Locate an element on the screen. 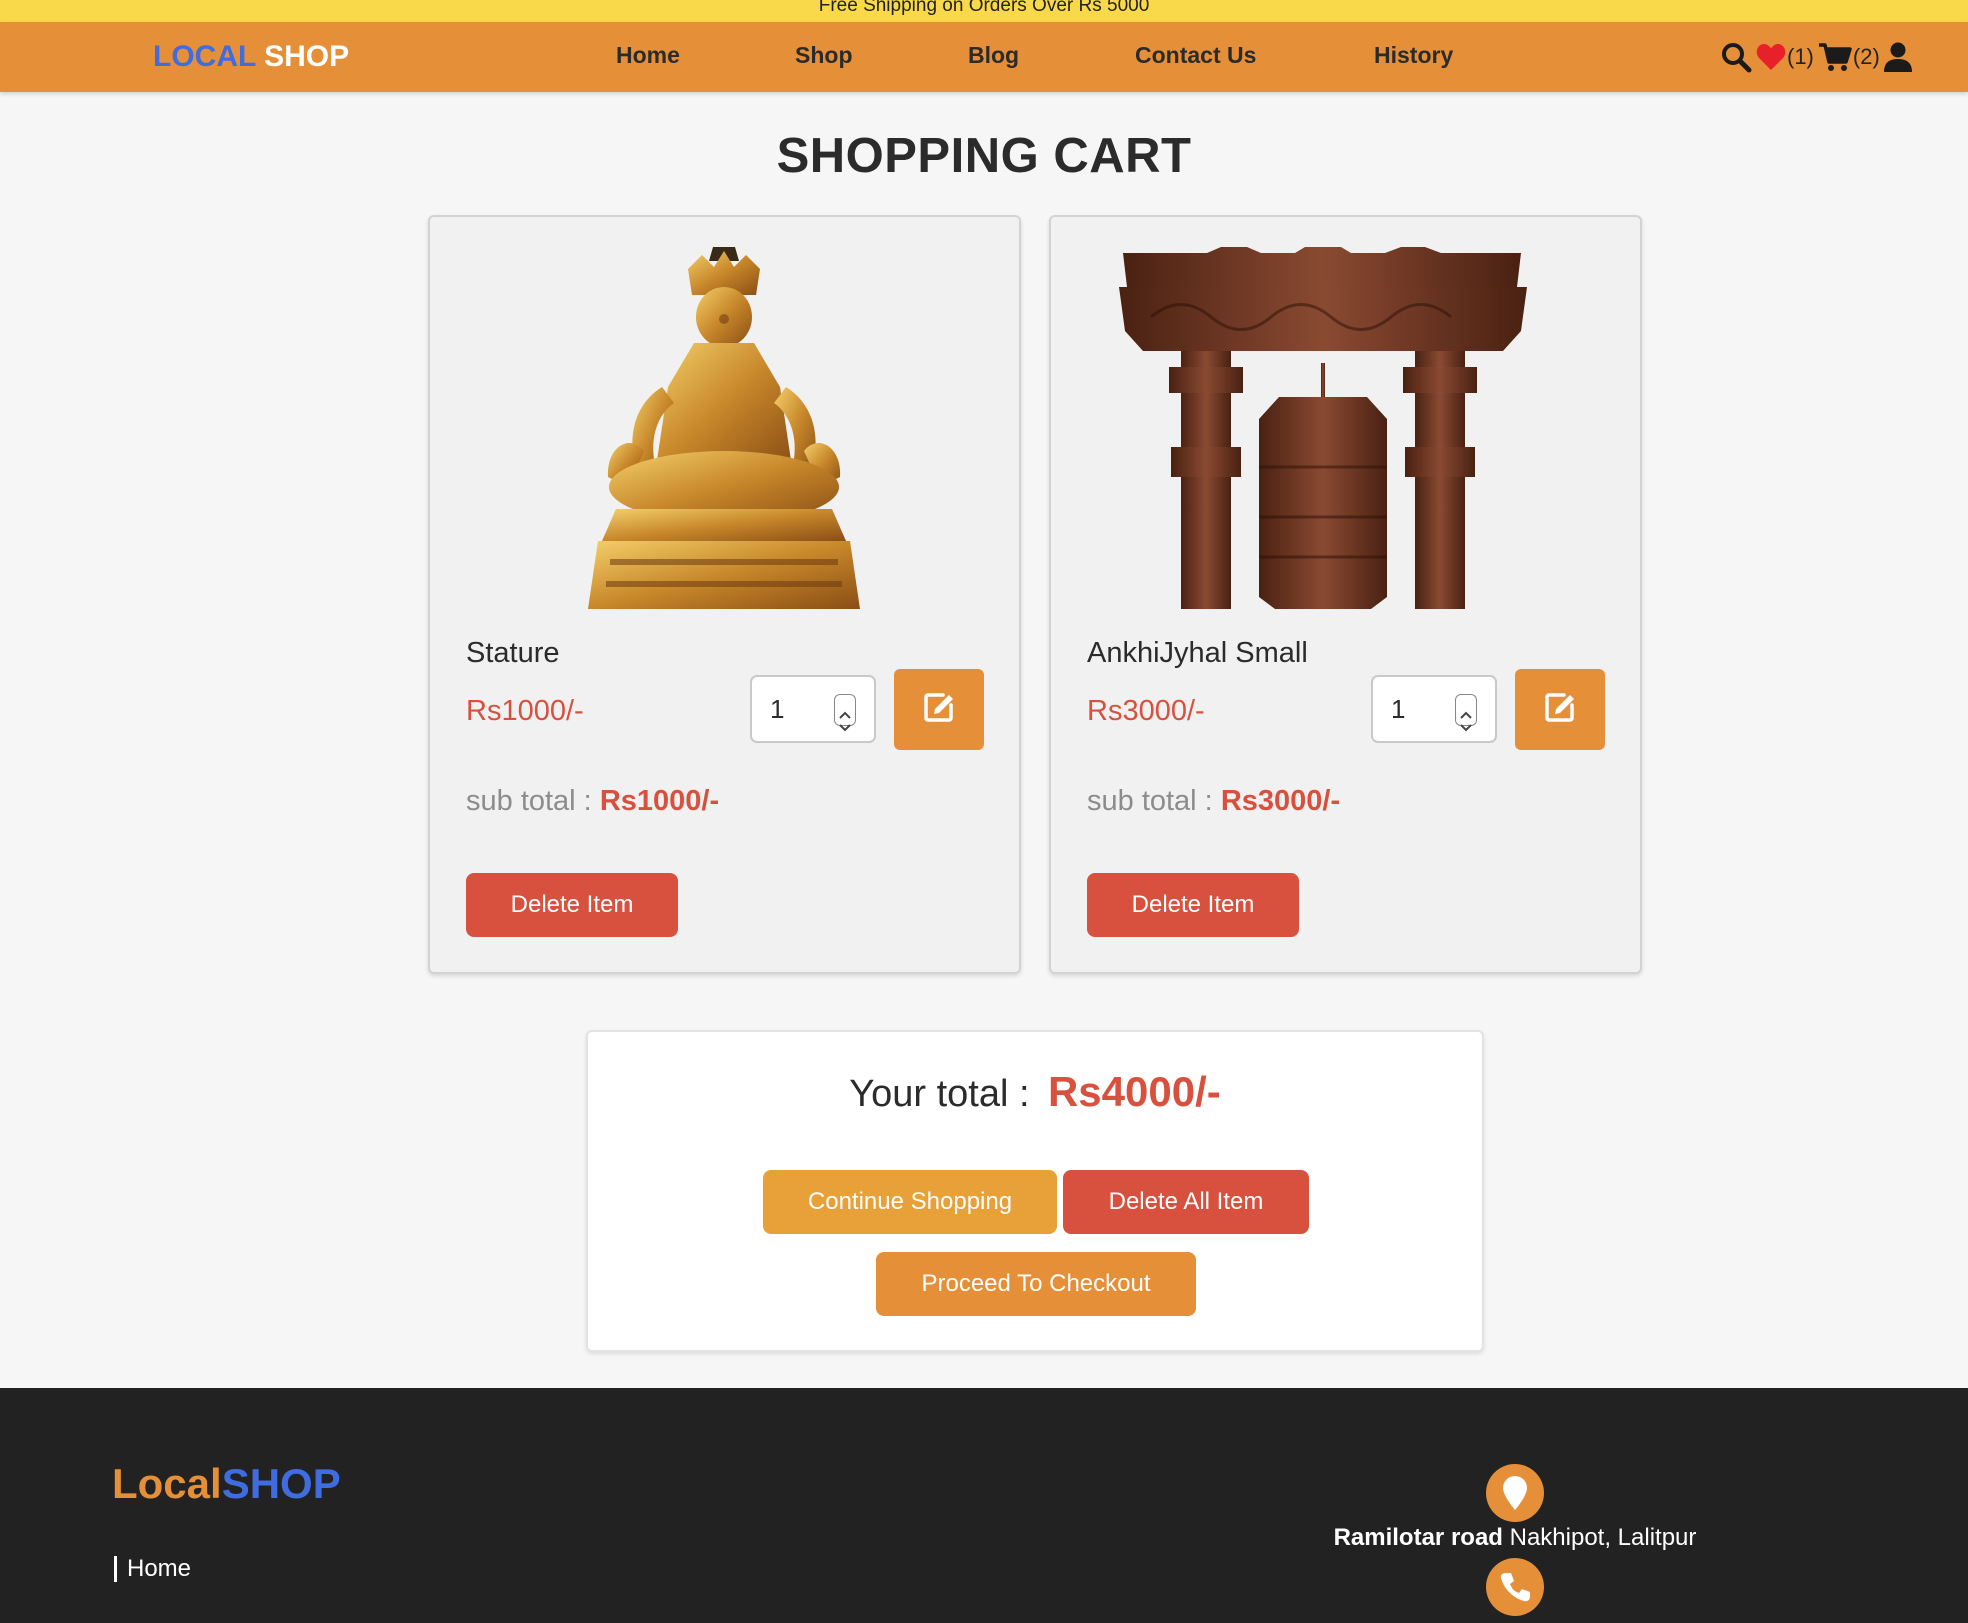  page-title: SHOPPING CART is located at coordinates (984, 156).